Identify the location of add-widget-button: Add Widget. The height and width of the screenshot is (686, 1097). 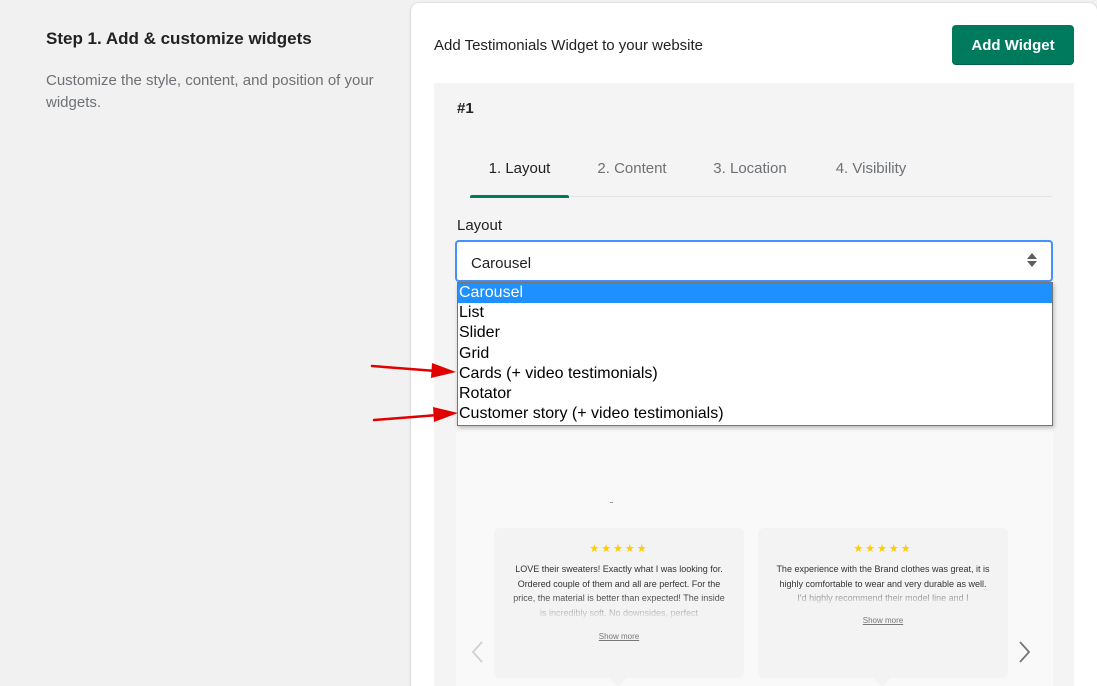
(1013, 45).